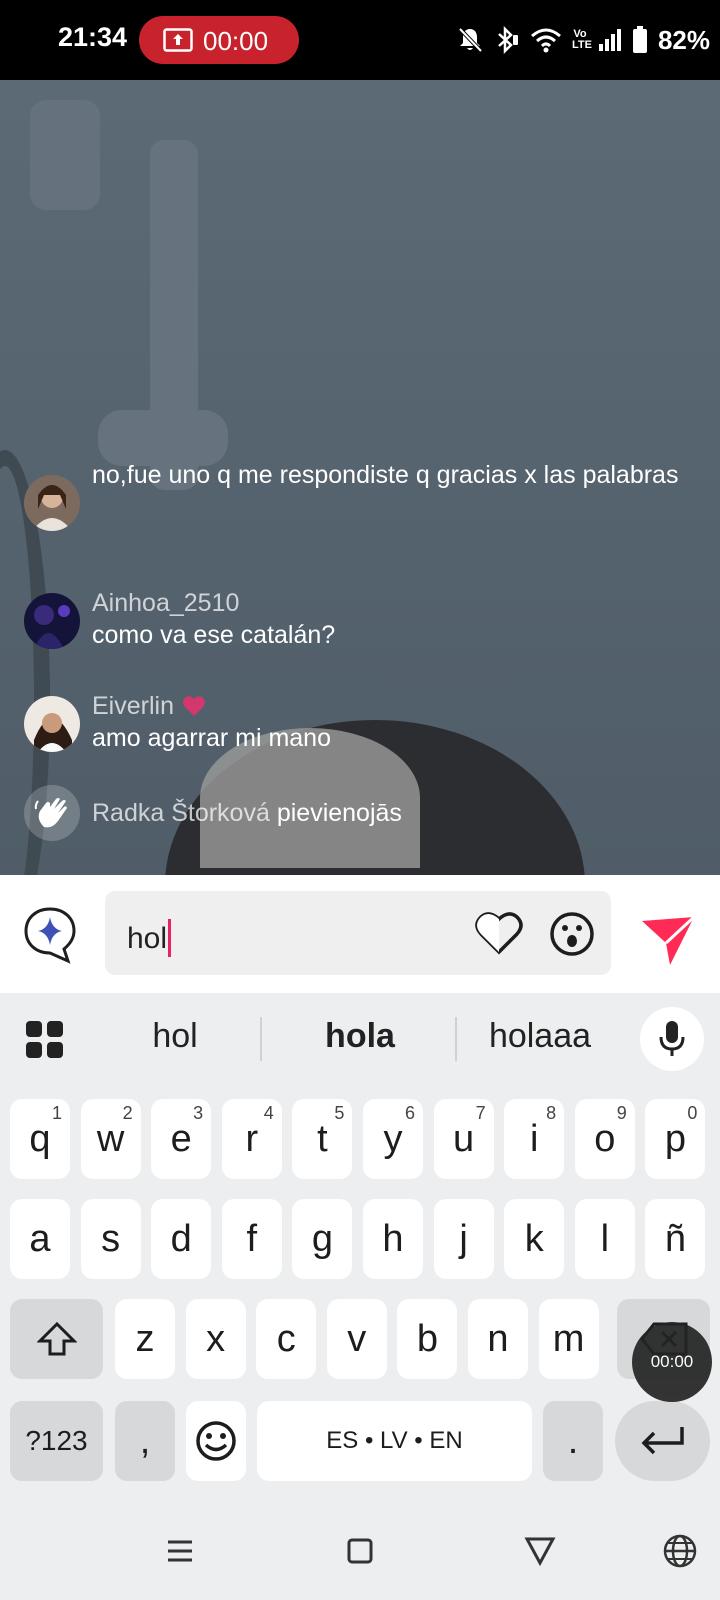 This screenshot has height=1600, width=720. Describe the element at coordinates (215, 1339) in the screenshot. I see `key-x: x` at that location.